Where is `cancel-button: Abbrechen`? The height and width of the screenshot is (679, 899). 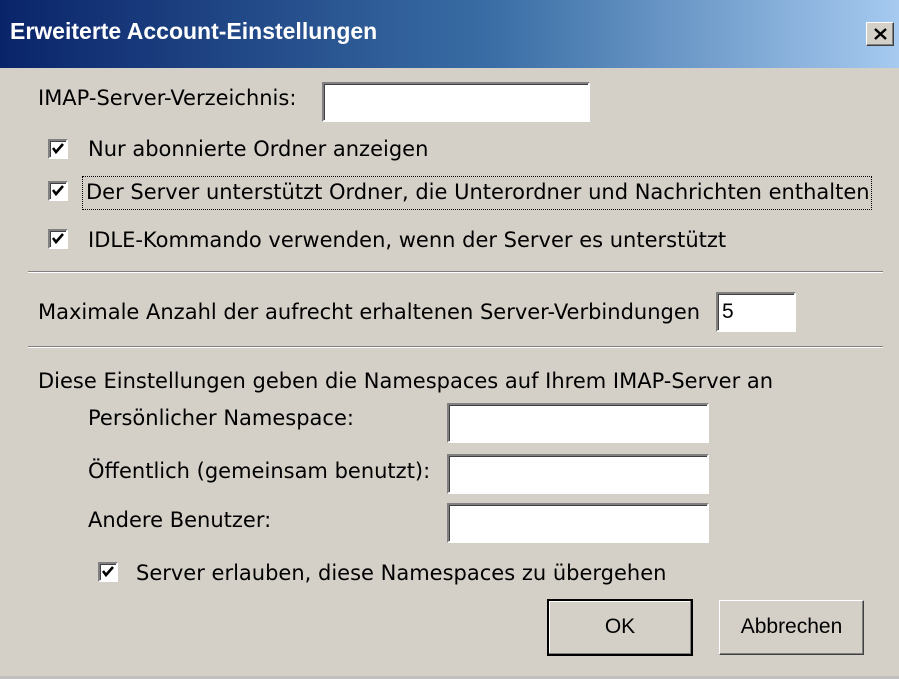
cancel-button: Abbrechen is located at coordinates (791, 627).